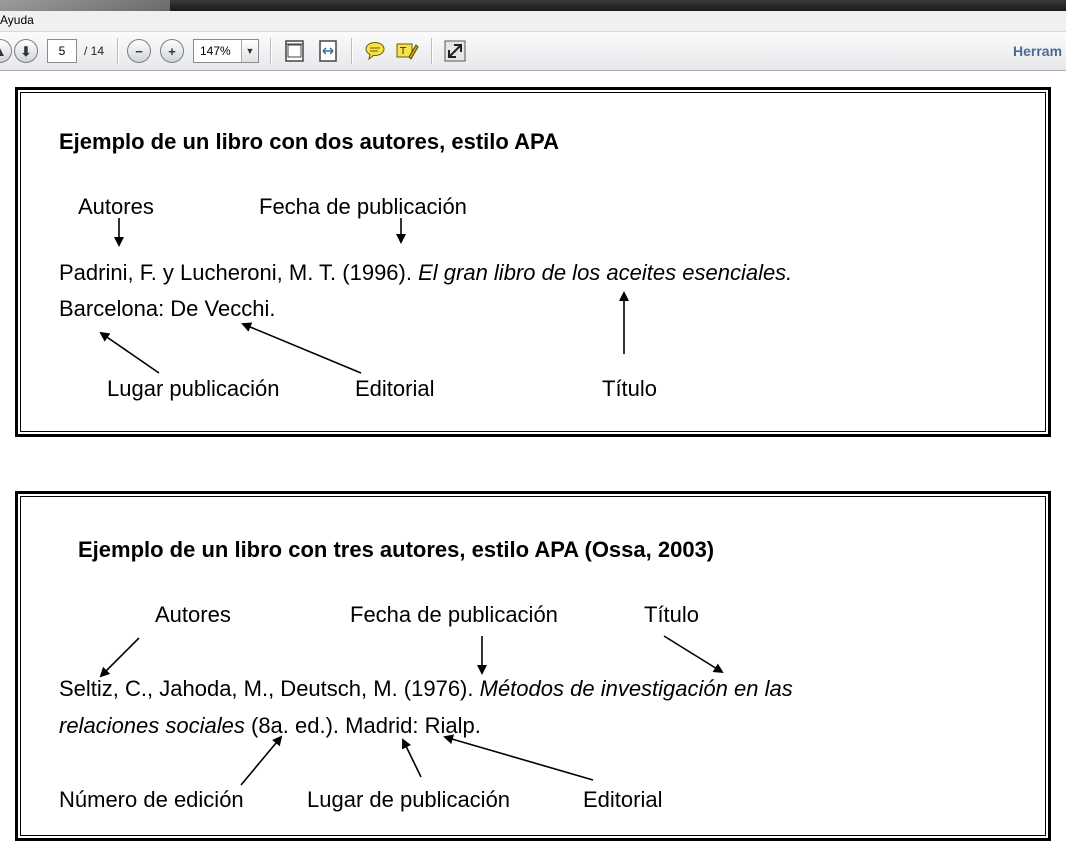 This screenshot has height=863, width=1066. I want to click on svg-text: T, so click(403, 51).